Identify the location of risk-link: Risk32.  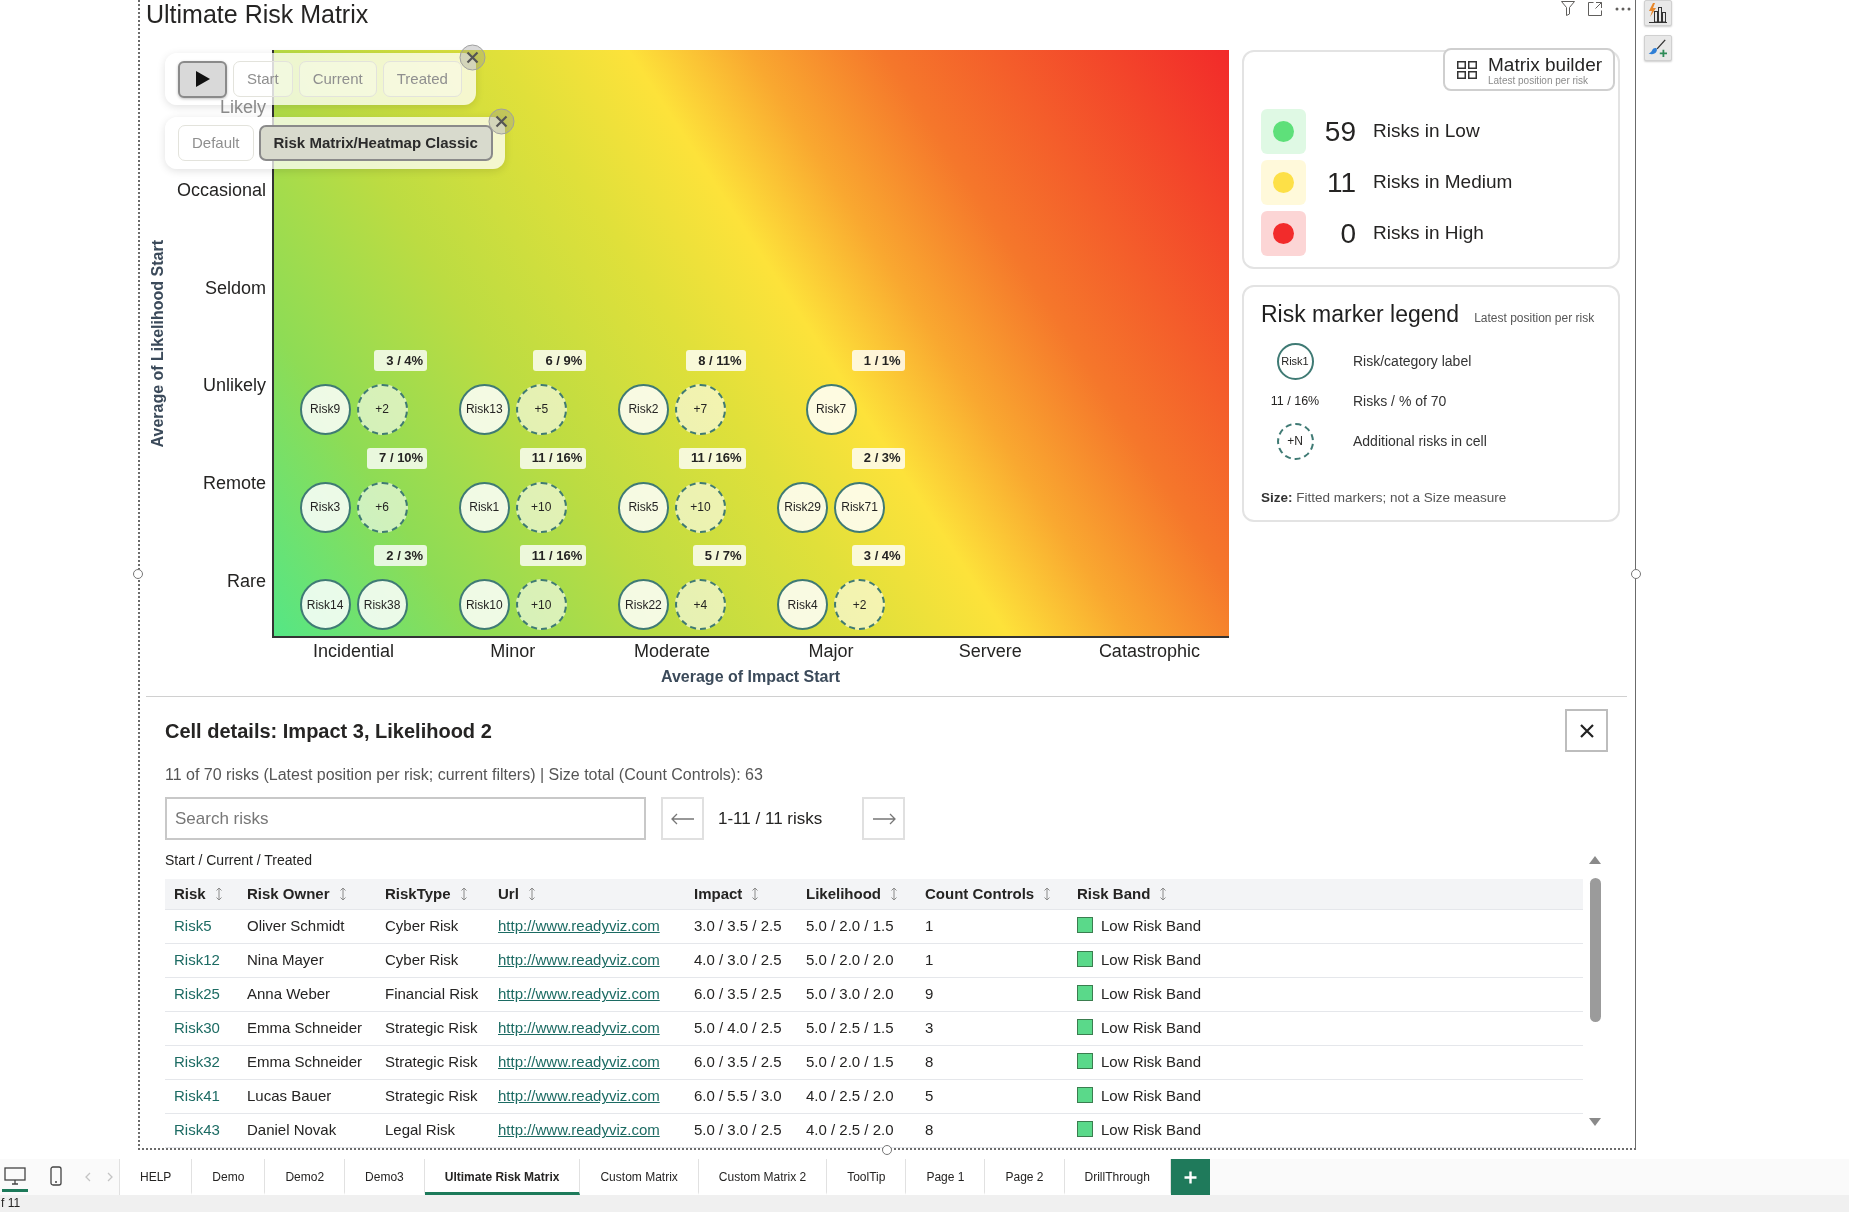
(197, 1062).